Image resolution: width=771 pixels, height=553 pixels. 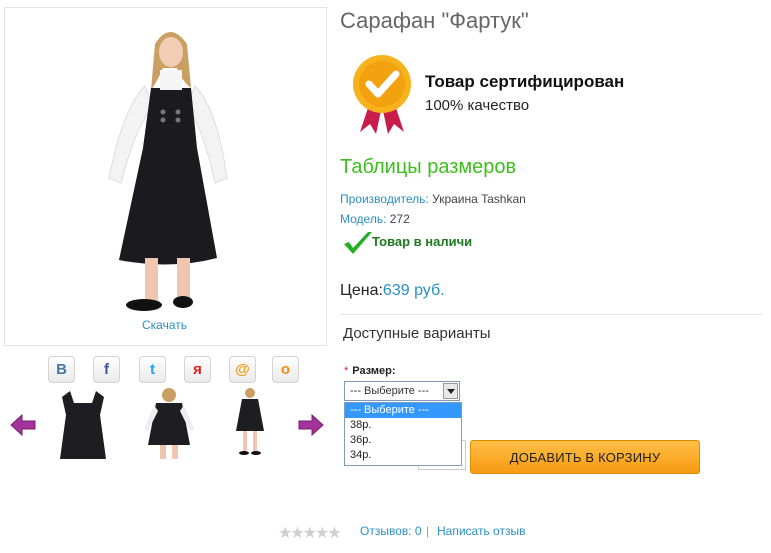 What do you see at coordinates (585, 457) in the screenshot?
I see `add-to-cart-button: ДОБАВИТЬ В КОРЗИНУ` at bounding box center [585, 457].